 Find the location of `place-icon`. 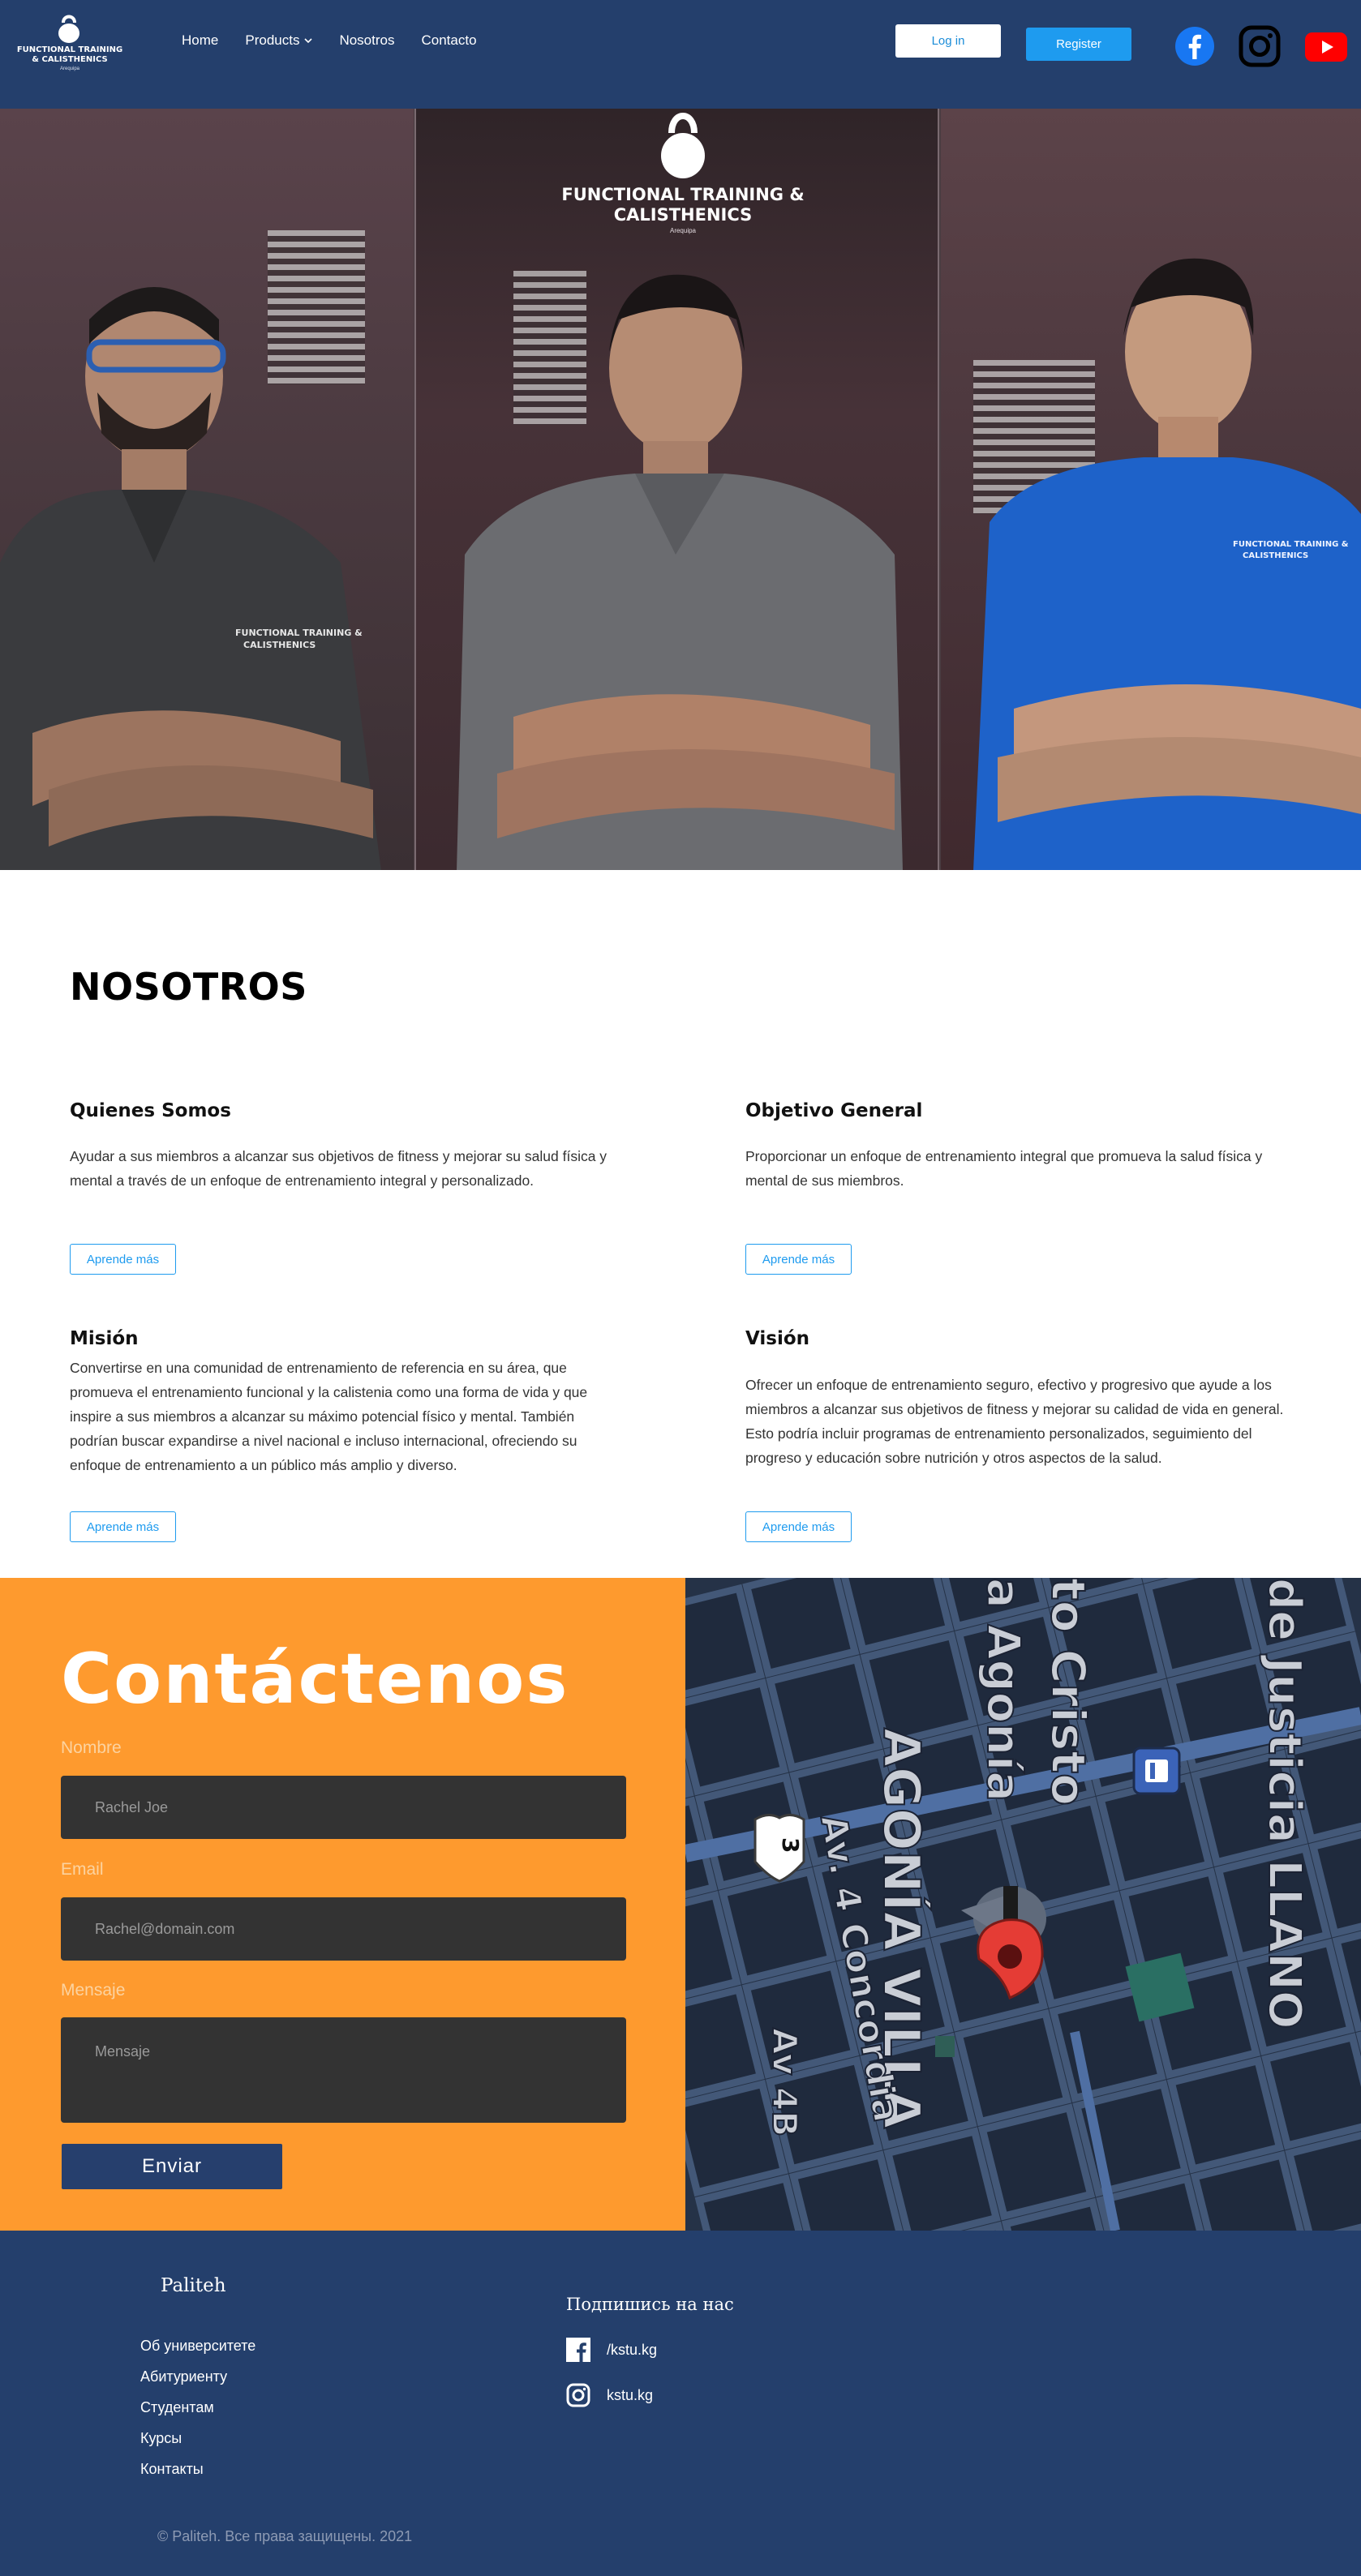

place-icon is located at coordinates (1156, 1771).